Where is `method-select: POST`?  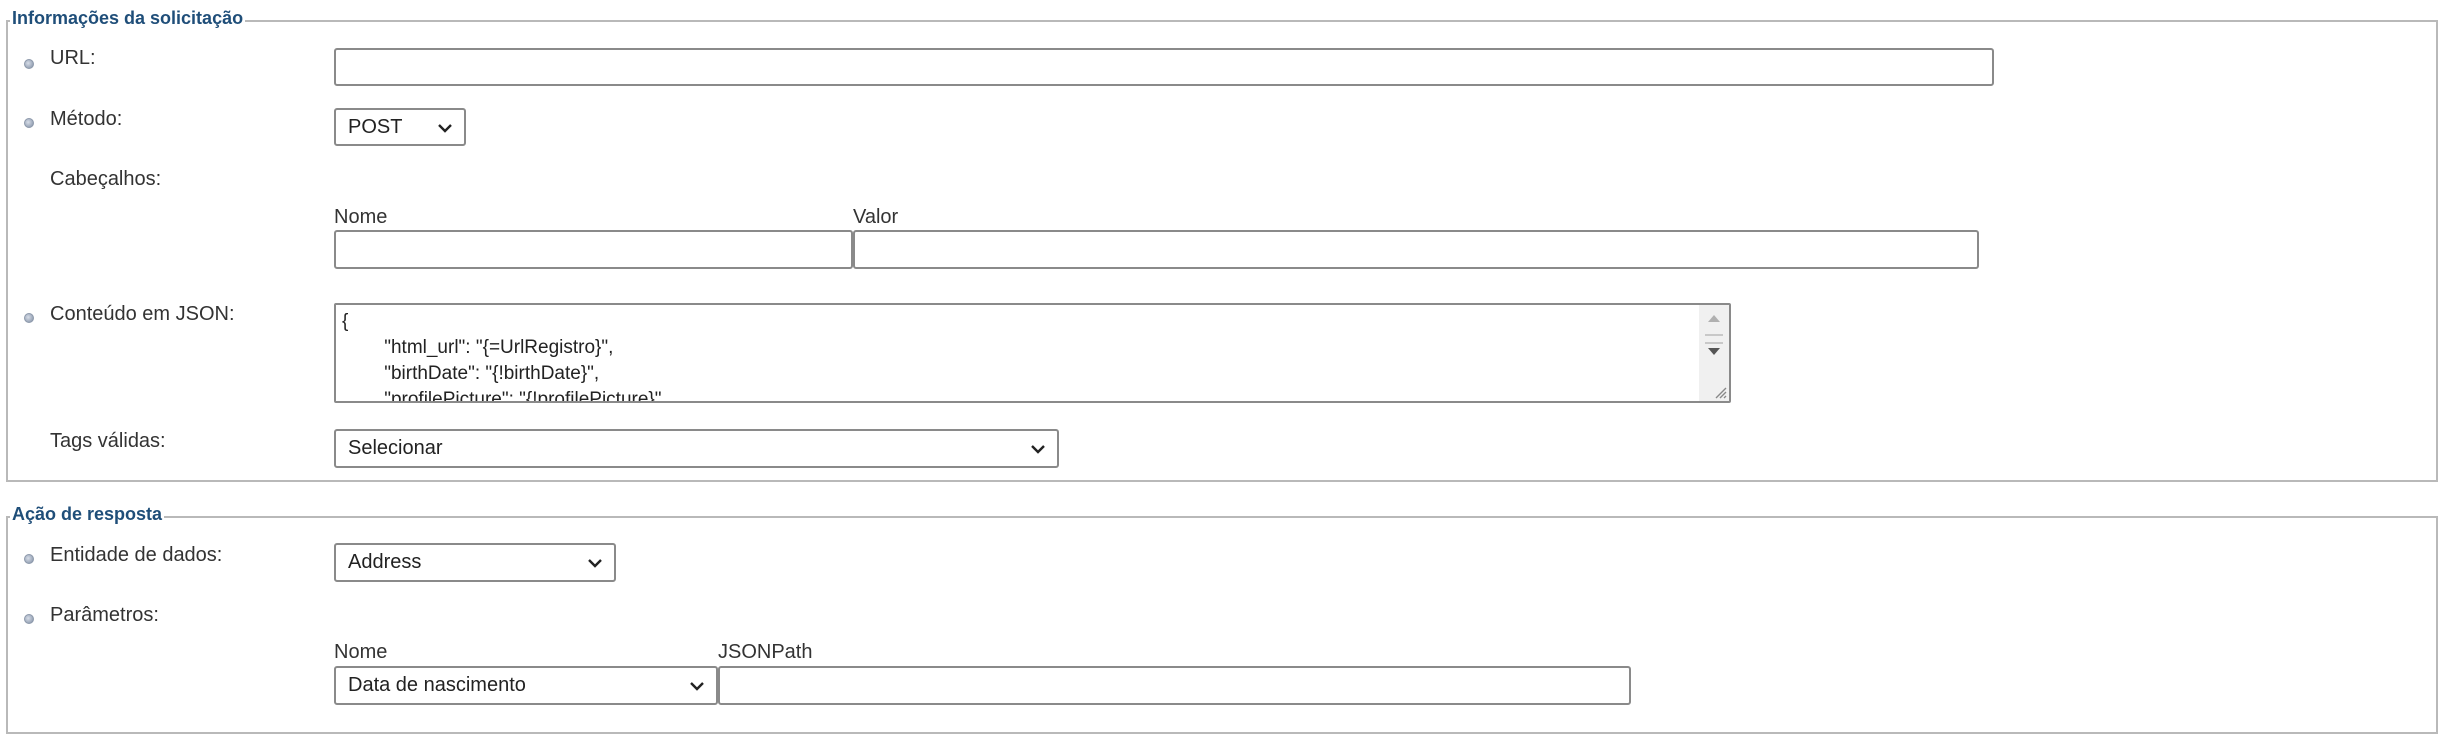
method-select: POST is located at coordinates (400, 127).